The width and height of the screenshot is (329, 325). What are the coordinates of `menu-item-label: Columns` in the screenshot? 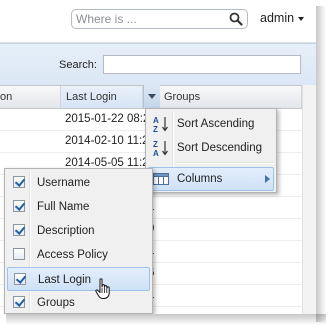 It's located at (200, 179).